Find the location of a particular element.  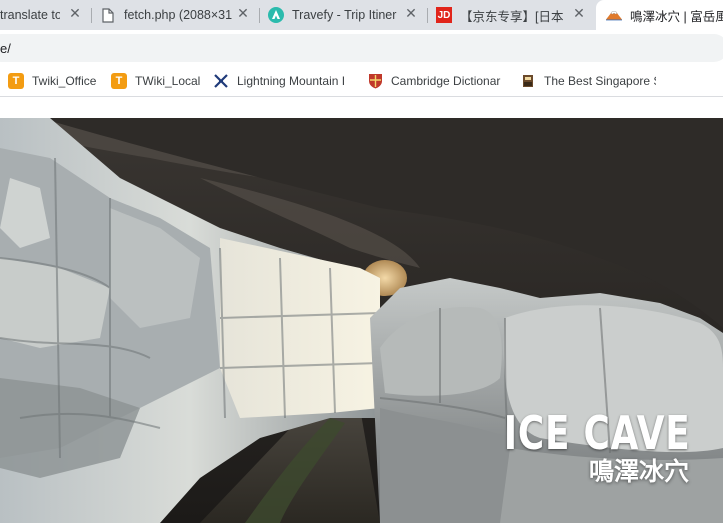

address-bar is located at coordinates (361, 48).